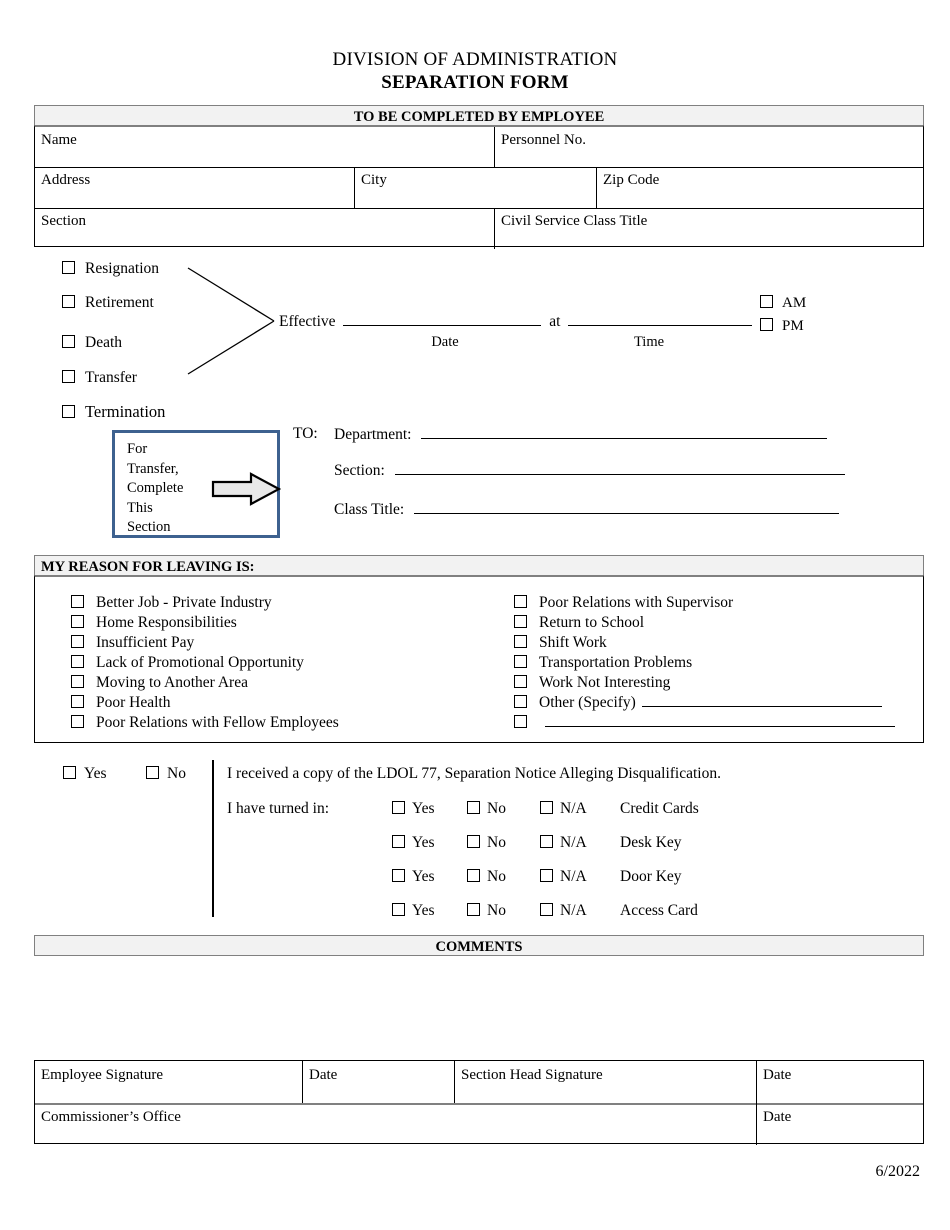 This screenshot has width=950, height=1230. Describe the element at coordinates (473, 909) in the screenshot. I see `checkbox-access-card-no` at that location.